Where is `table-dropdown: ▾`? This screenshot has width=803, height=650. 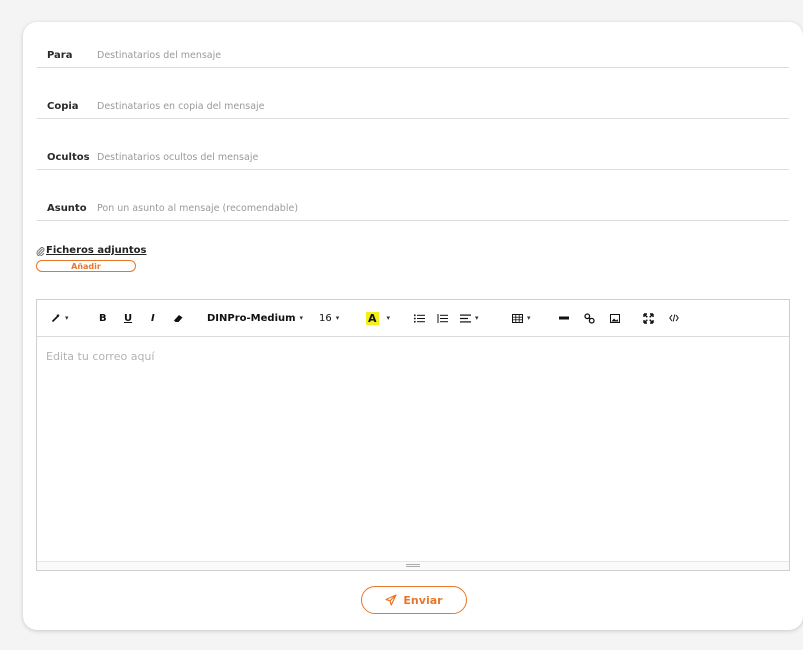 table-dropdown: ▾ is located at coordinates (521, 318).